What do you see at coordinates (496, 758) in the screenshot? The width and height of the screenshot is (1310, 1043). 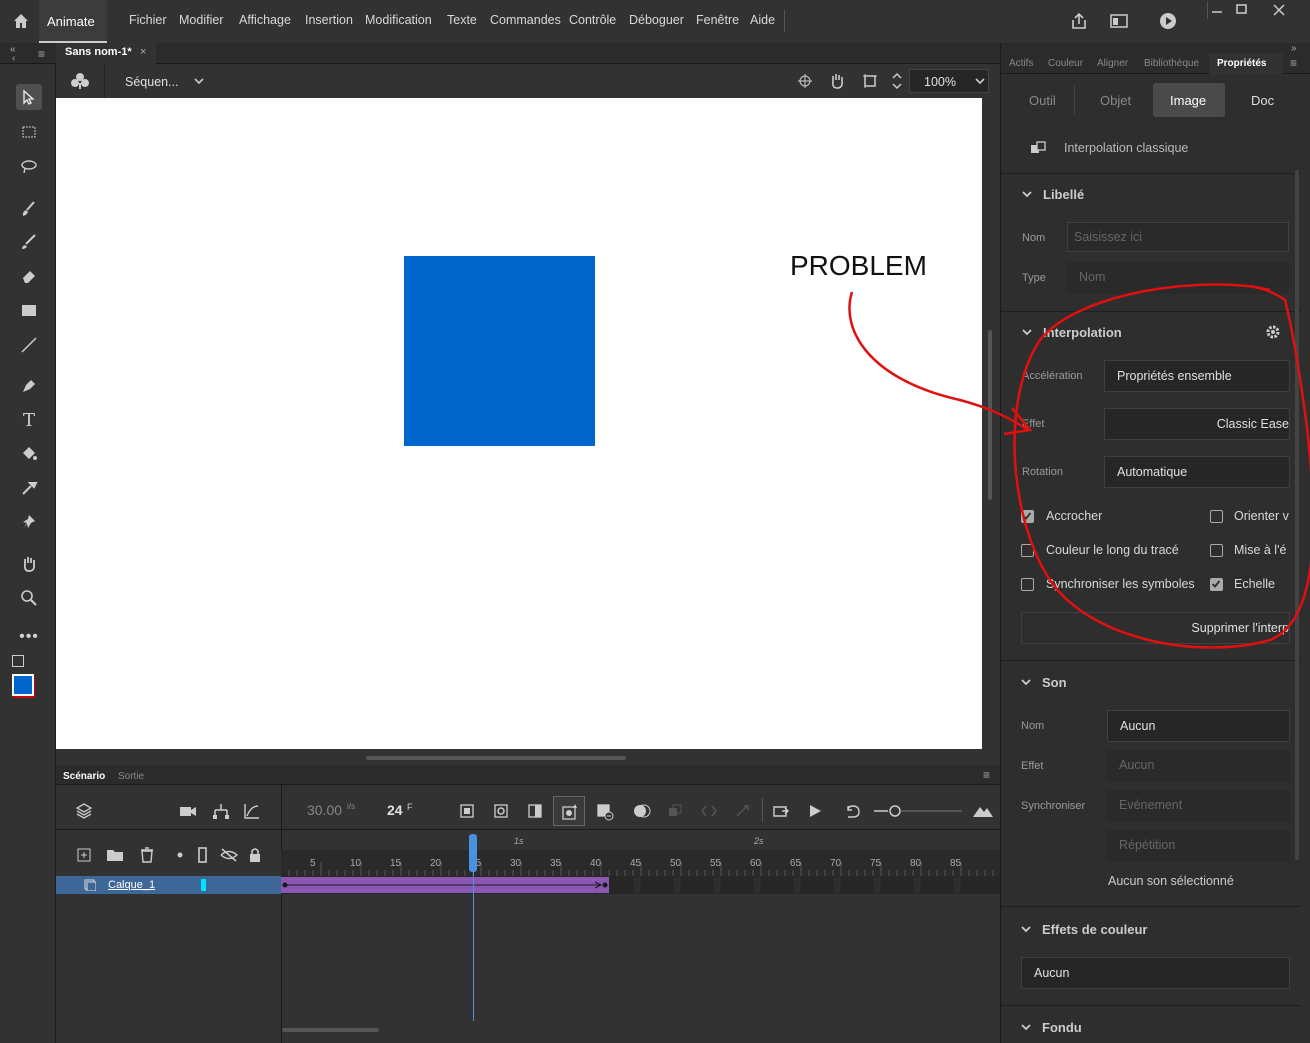 I see `stage-horizontal-scrollbar` at bounding box center [496, 758].